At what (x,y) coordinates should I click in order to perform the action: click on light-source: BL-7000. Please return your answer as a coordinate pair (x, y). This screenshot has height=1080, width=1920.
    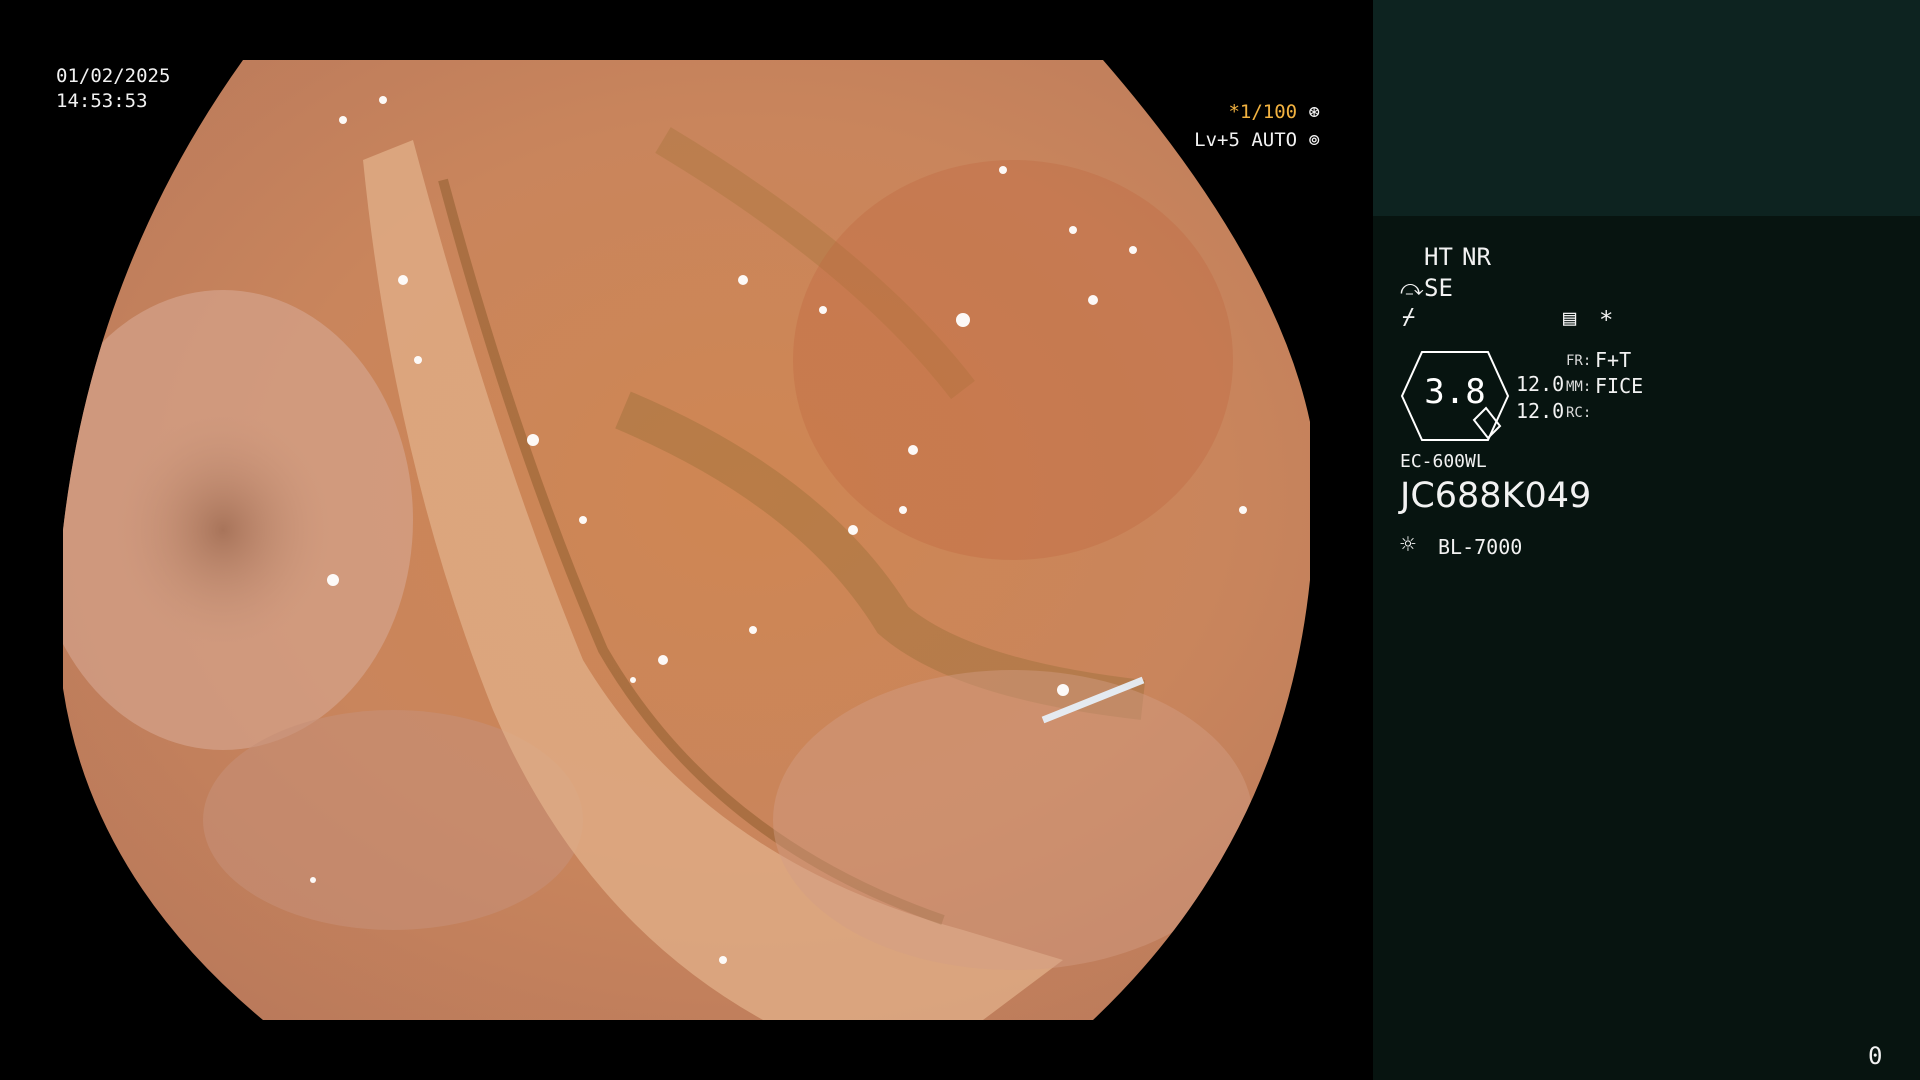
    Looking at the image, I should click on (1480, 547).